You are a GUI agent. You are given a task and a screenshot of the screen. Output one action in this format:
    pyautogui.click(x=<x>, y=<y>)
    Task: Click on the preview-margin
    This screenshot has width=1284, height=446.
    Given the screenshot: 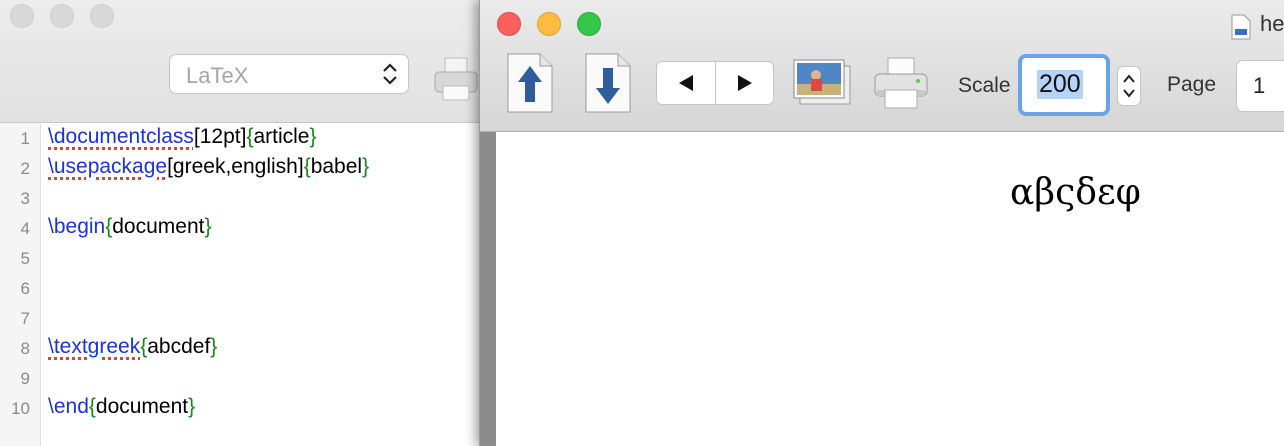 What is the action you would take?
    pyautogui.click(x=488, y=289)
    